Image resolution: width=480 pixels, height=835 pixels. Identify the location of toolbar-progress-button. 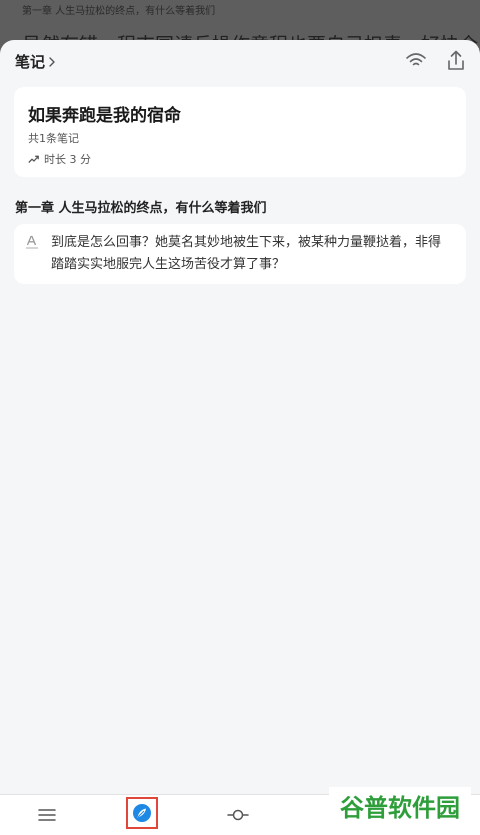
(238, 815).